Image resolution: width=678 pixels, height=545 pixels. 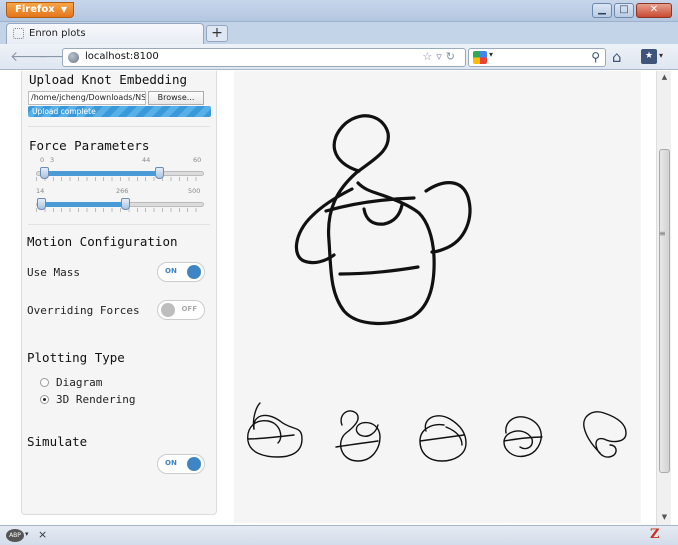 What do you see at coordinates (79, 382) in the screenshot?
I see `radio-diagram-label: Diagram` at bounding box center [79, 382].